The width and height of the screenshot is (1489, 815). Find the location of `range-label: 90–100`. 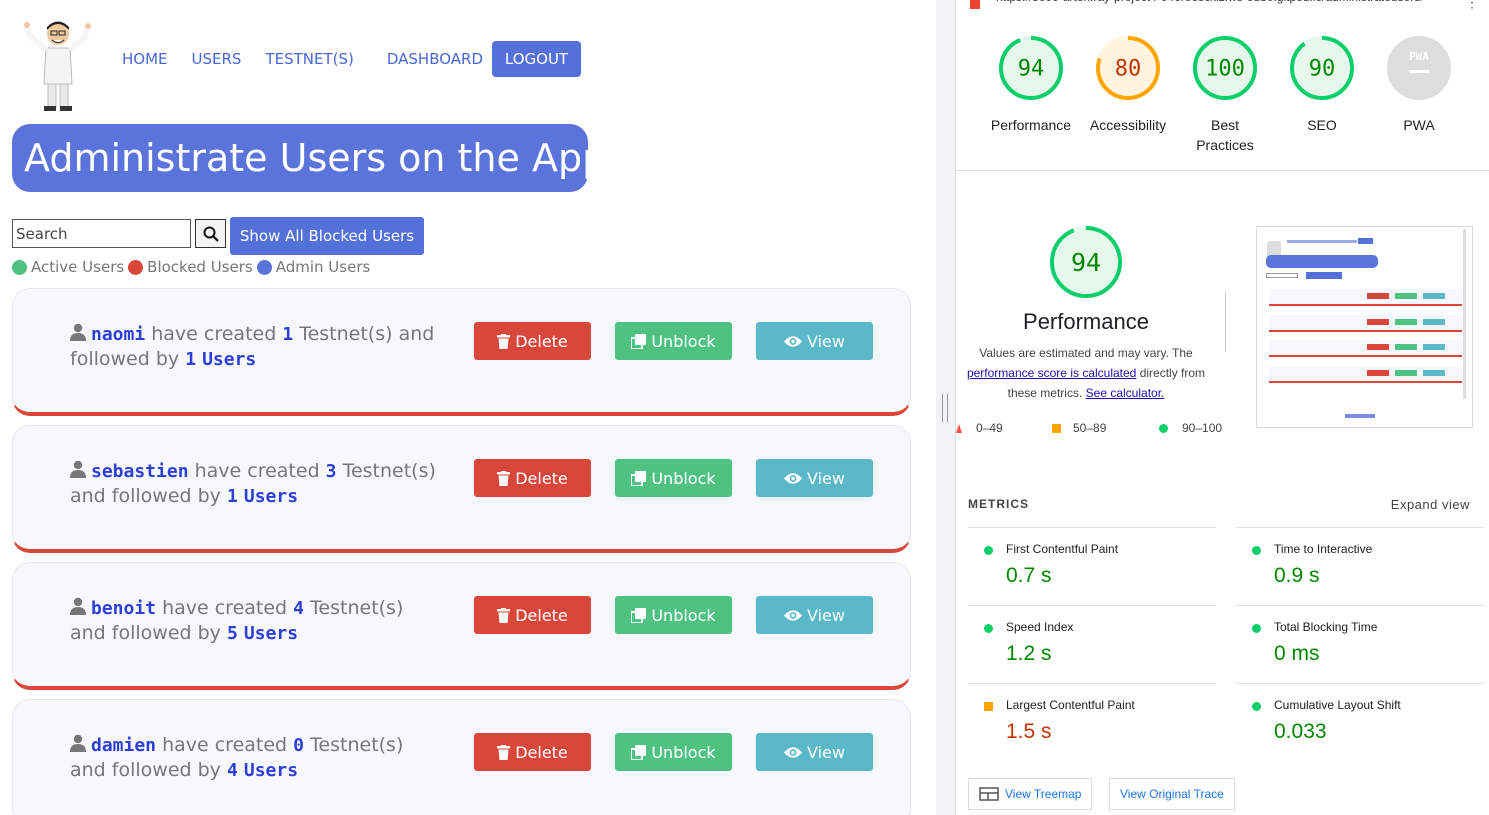

range-label: 90–100 is located at coordinates (1202, 428).